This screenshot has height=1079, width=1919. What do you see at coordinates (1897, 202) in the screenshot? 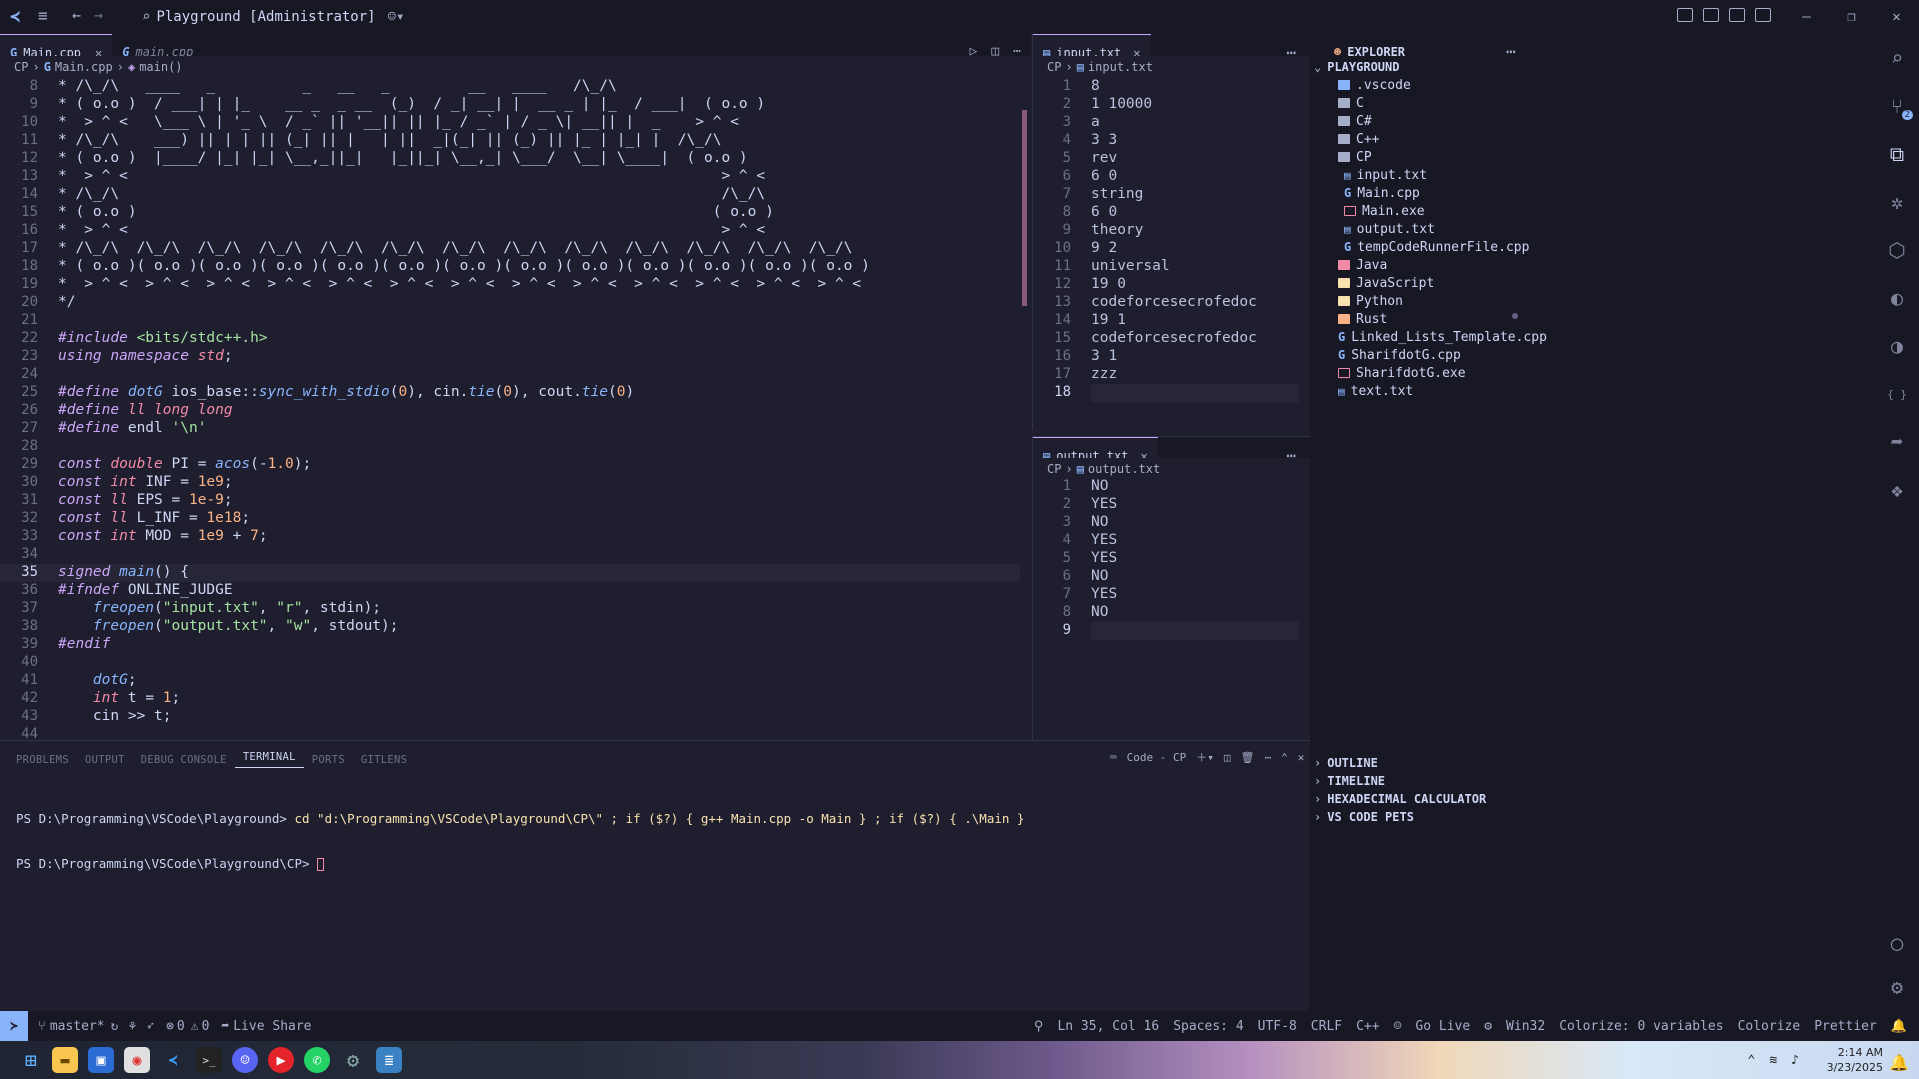
I see `debug-icon: ✲` at bounding box center [1897, 202].